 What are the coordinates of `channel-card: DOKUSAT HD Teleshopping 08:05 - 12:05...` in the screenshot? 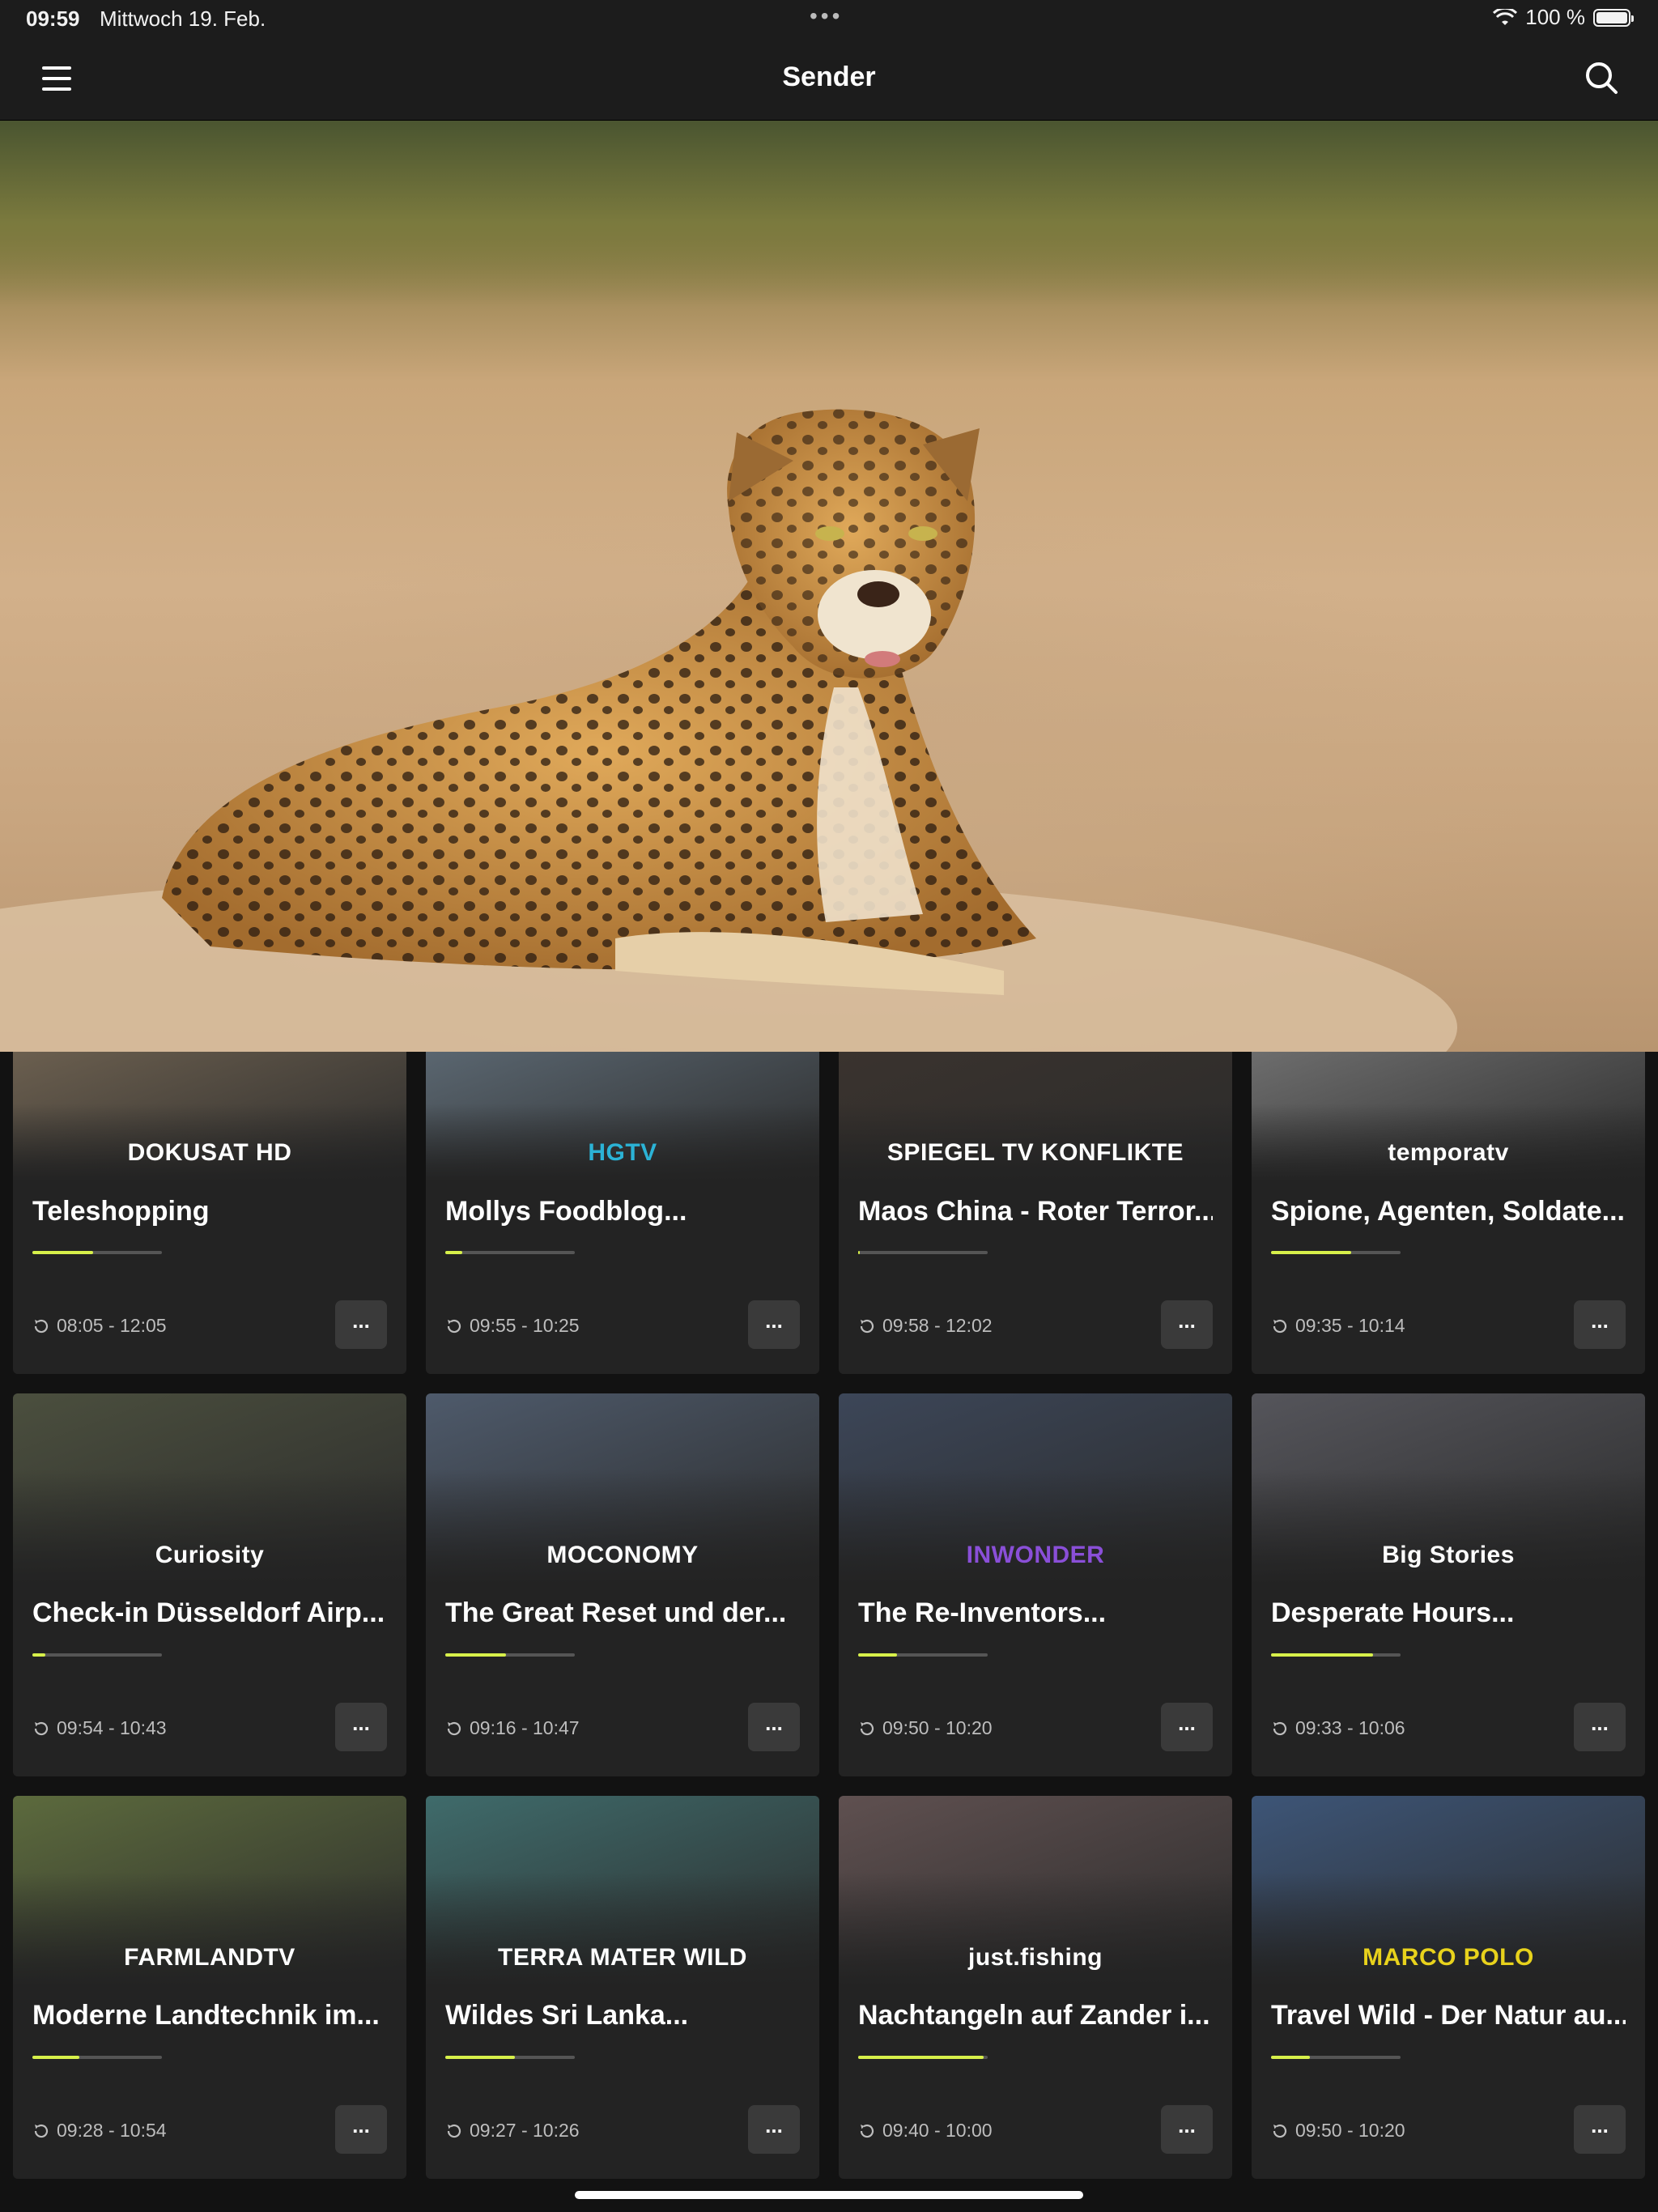 It's located at (209, 1213).